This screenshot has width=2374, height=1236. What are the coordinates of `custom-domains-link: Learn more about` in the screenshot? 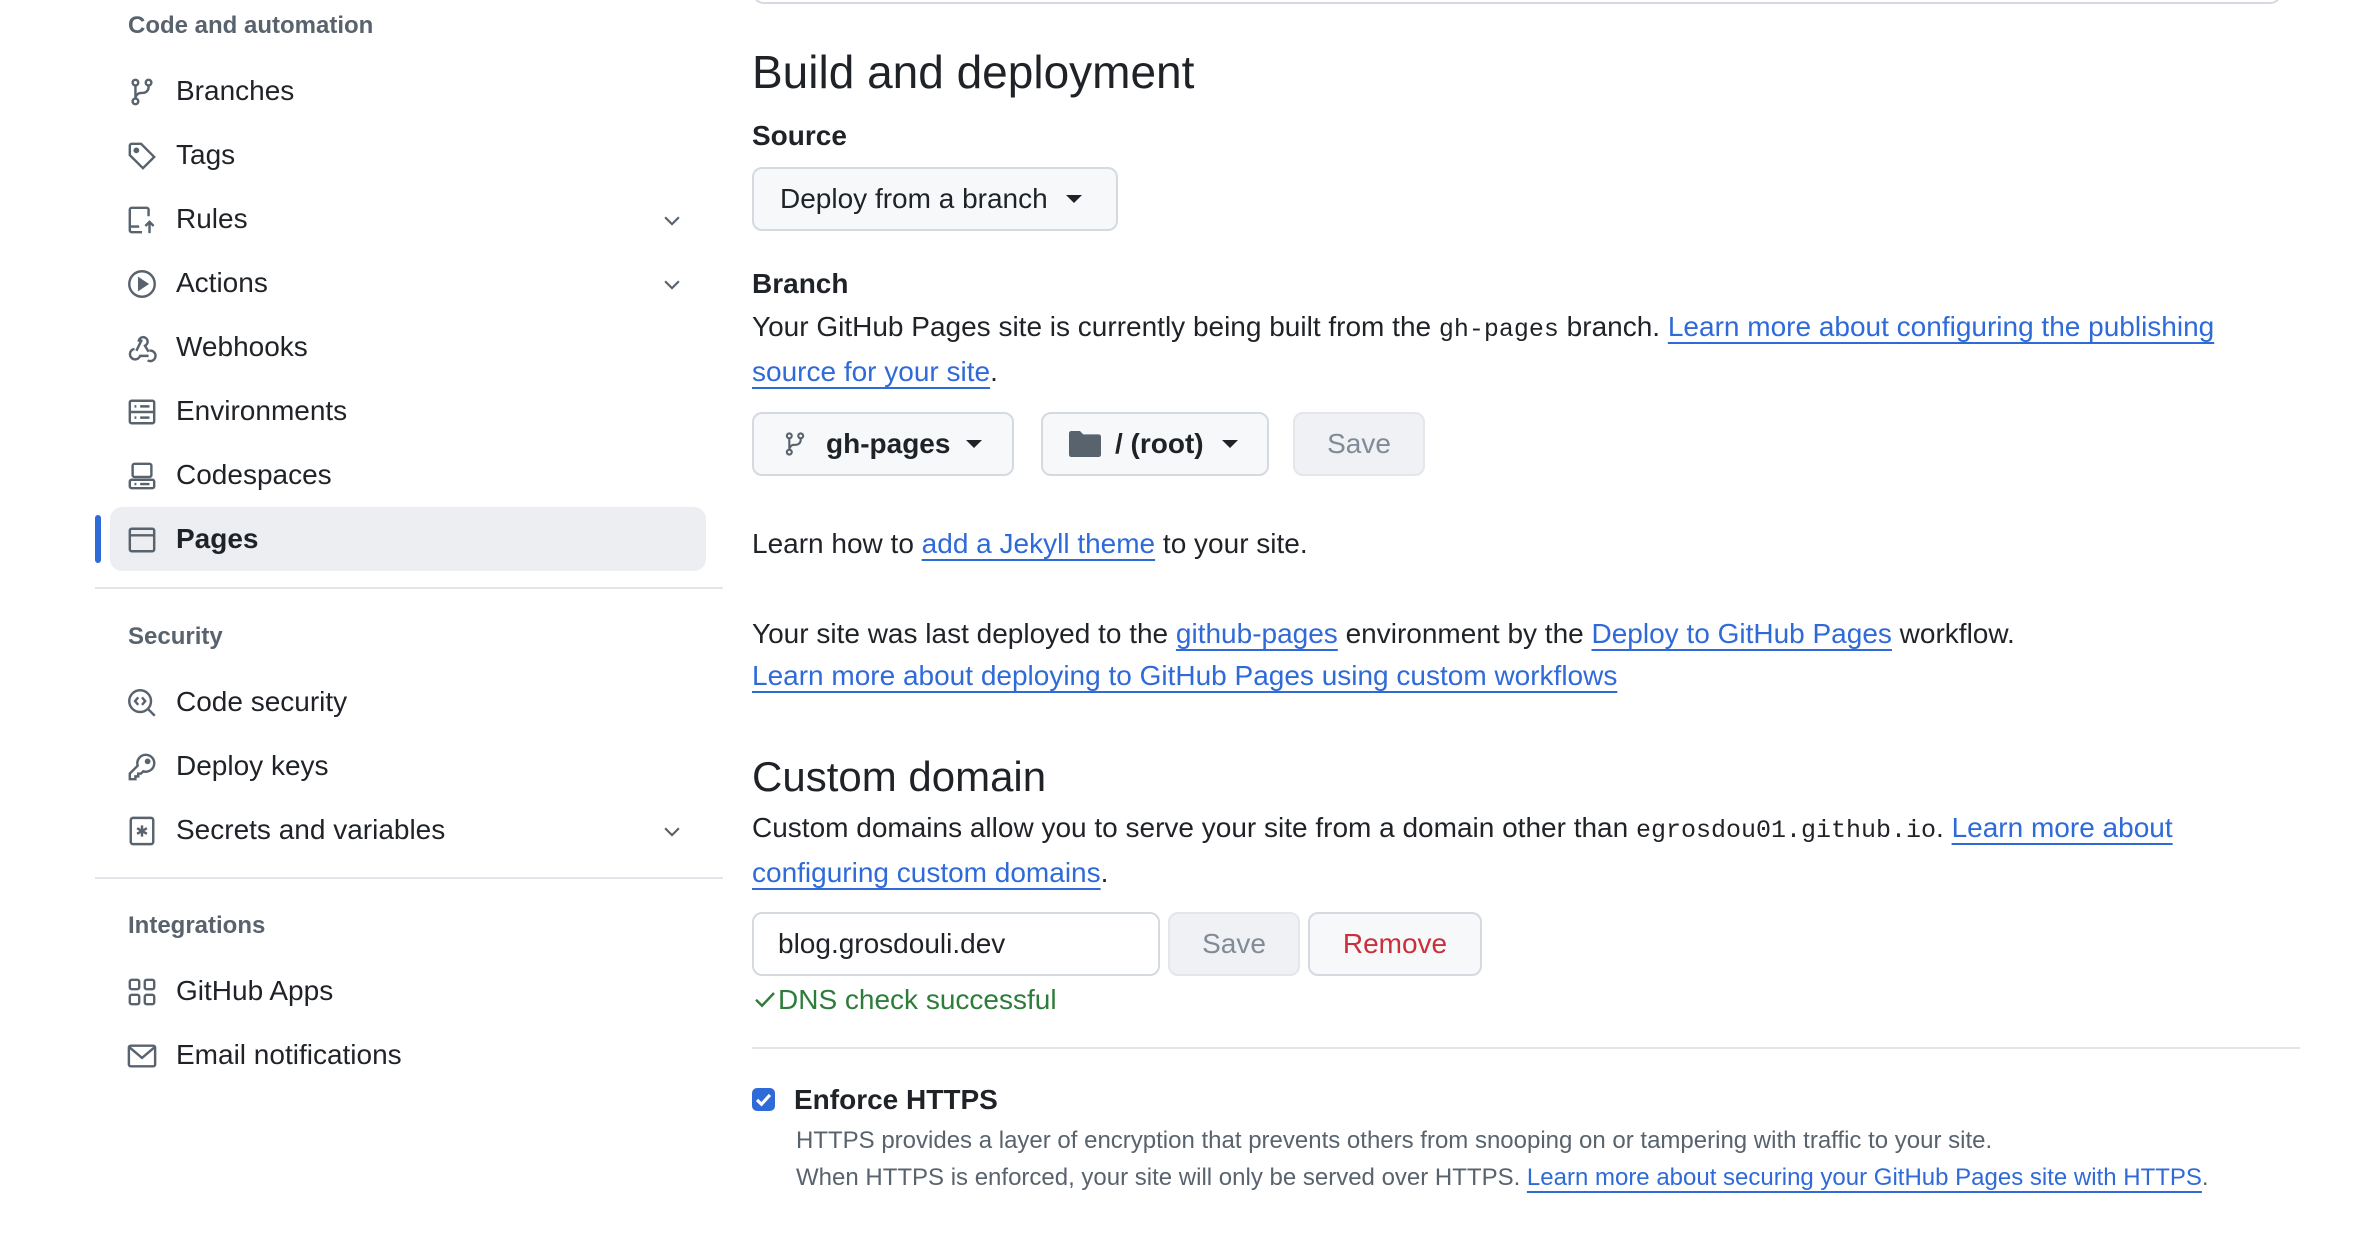 It's located at (2062, 827).